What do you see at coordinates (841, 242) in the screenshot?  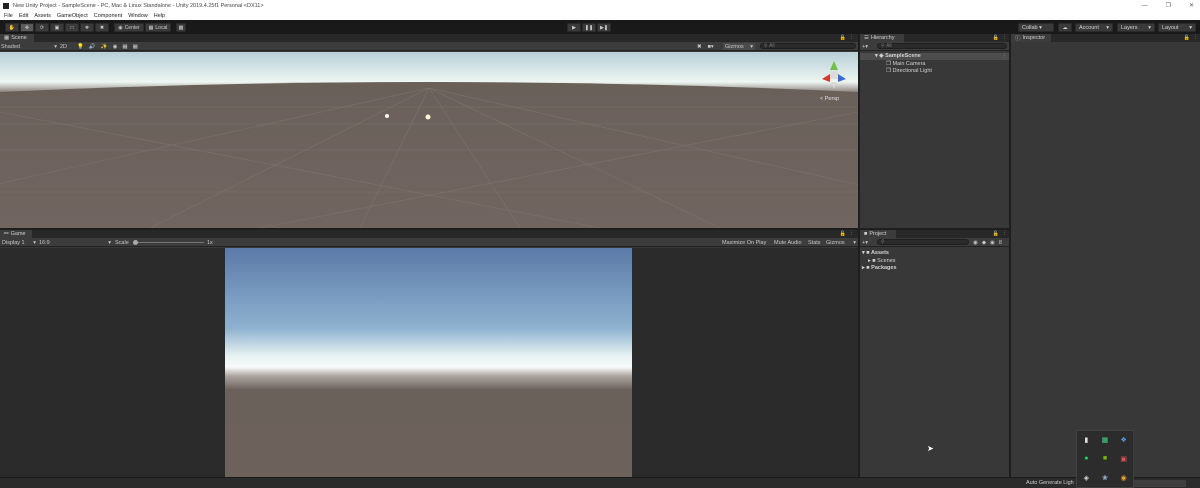 I see `game-gizmos-dropdown: Gizmos ▾` at bounding box center [841, 242].